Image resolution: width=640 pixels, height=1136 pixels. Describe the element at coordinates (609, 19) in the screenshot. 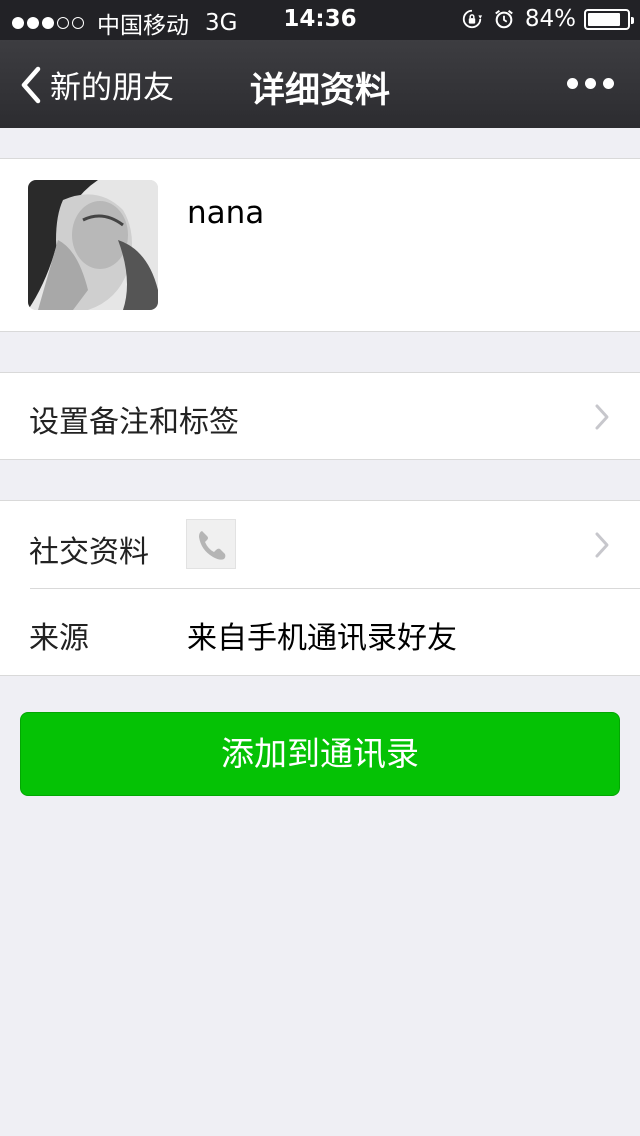

I see `battery-icon` at that location.